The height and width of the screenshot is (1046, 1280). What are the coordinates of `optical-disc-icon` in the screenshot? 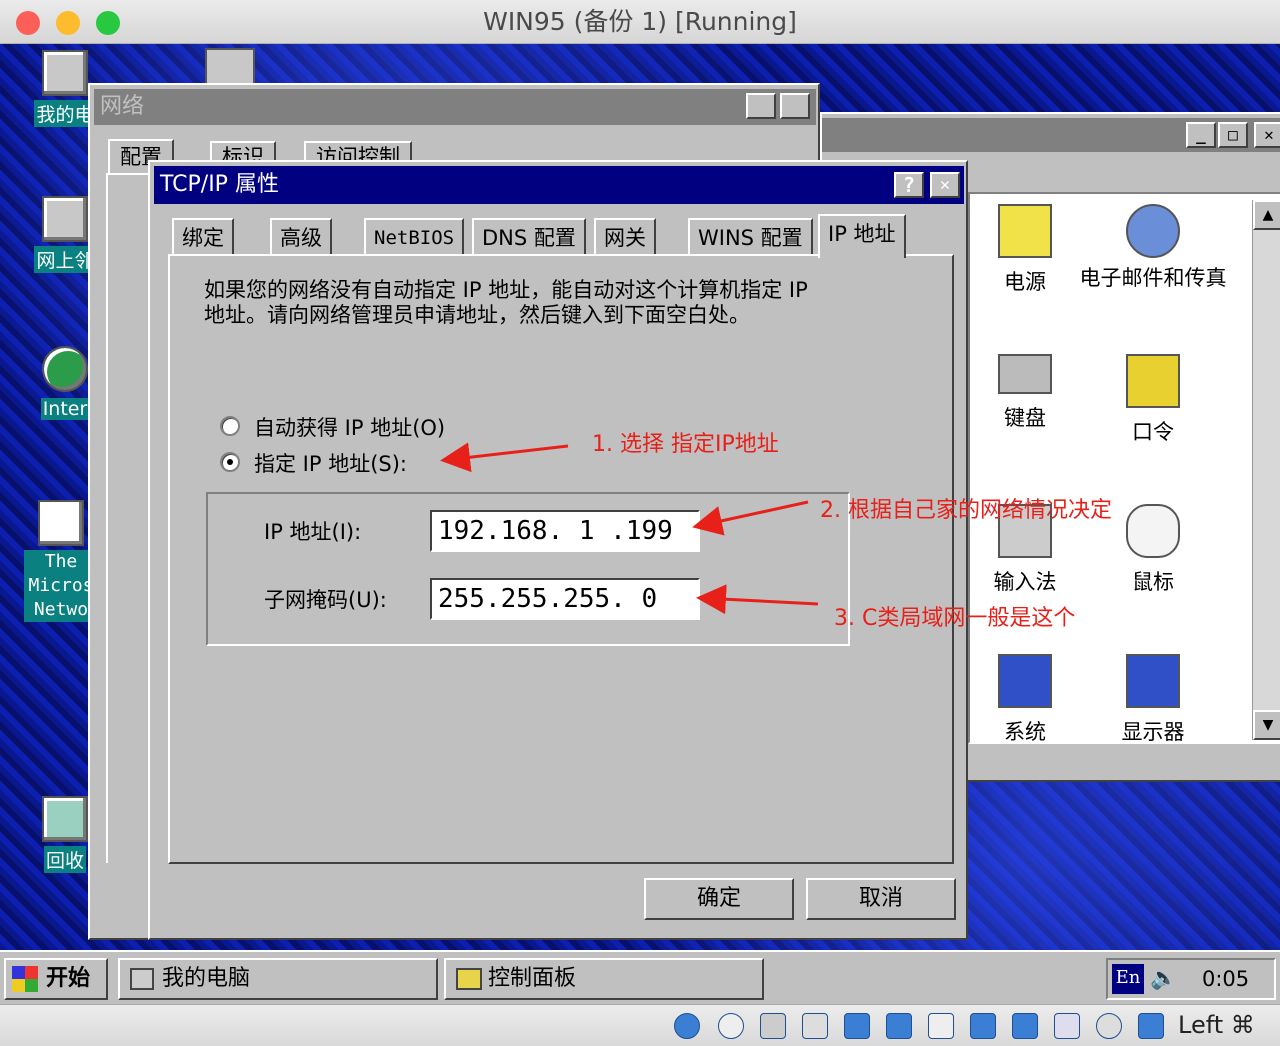 It's located at (731, 1026).